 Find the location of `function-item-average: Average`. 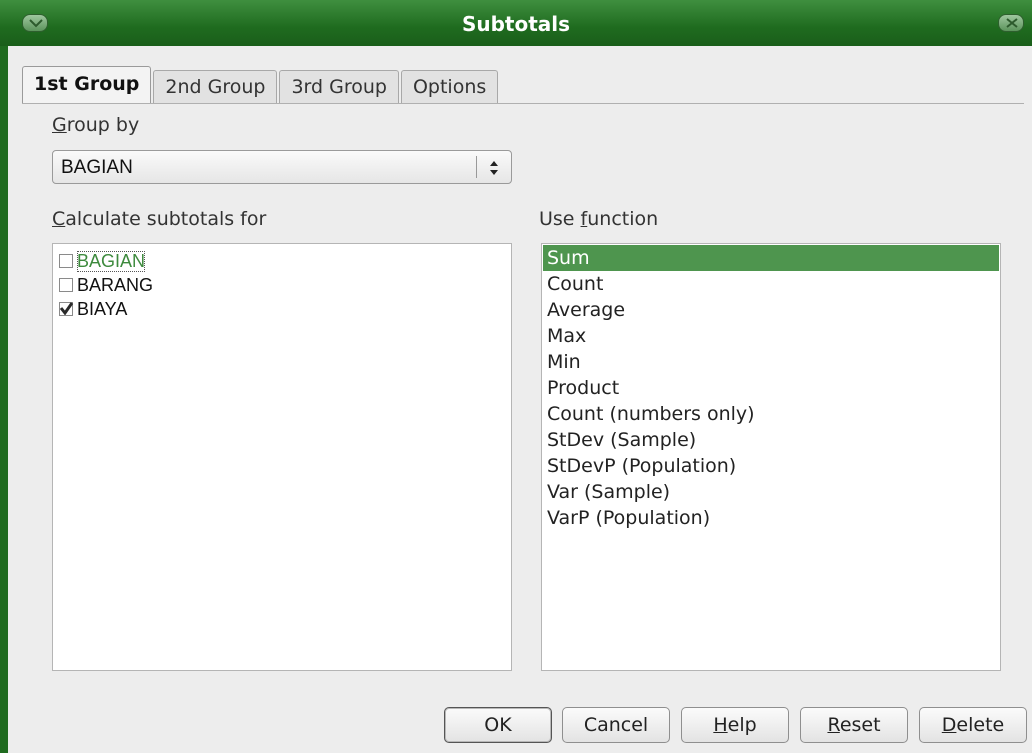

function-item-average: Average is located at coordinates (771, 310).